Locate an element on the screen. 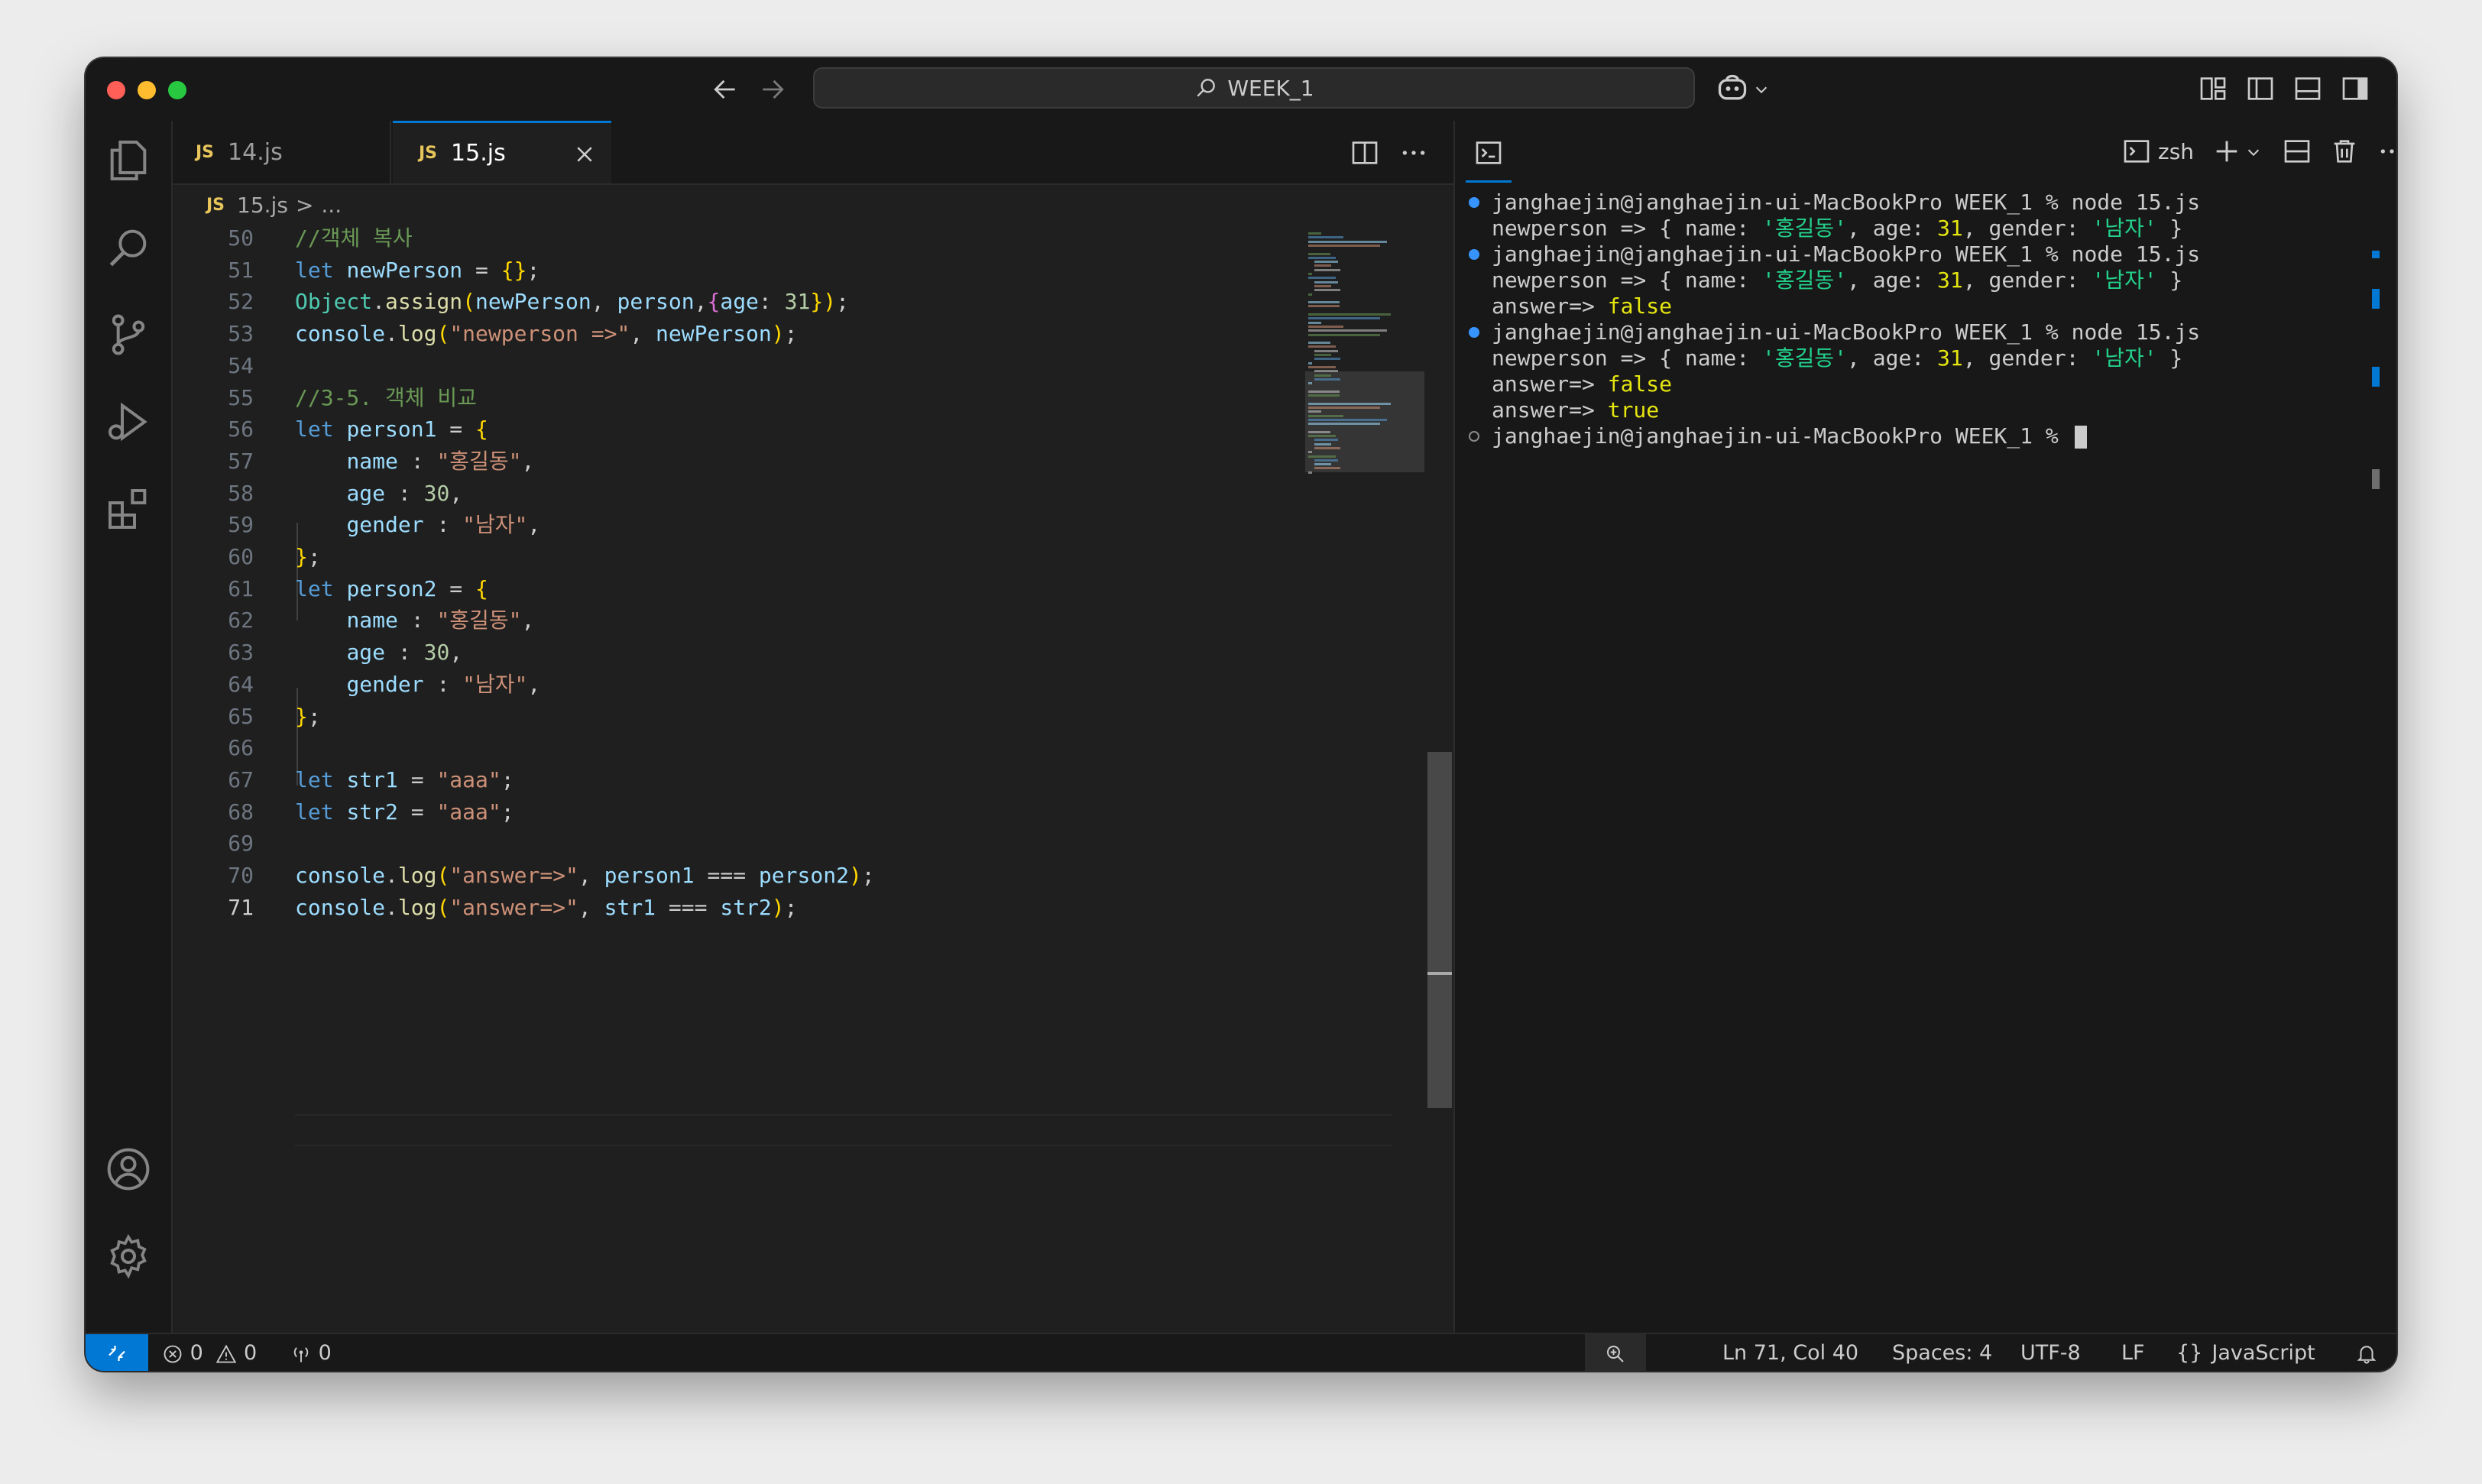 This screenshot has width=2482, height=1484. minimize-window-button is located at coordinates (147, 90).